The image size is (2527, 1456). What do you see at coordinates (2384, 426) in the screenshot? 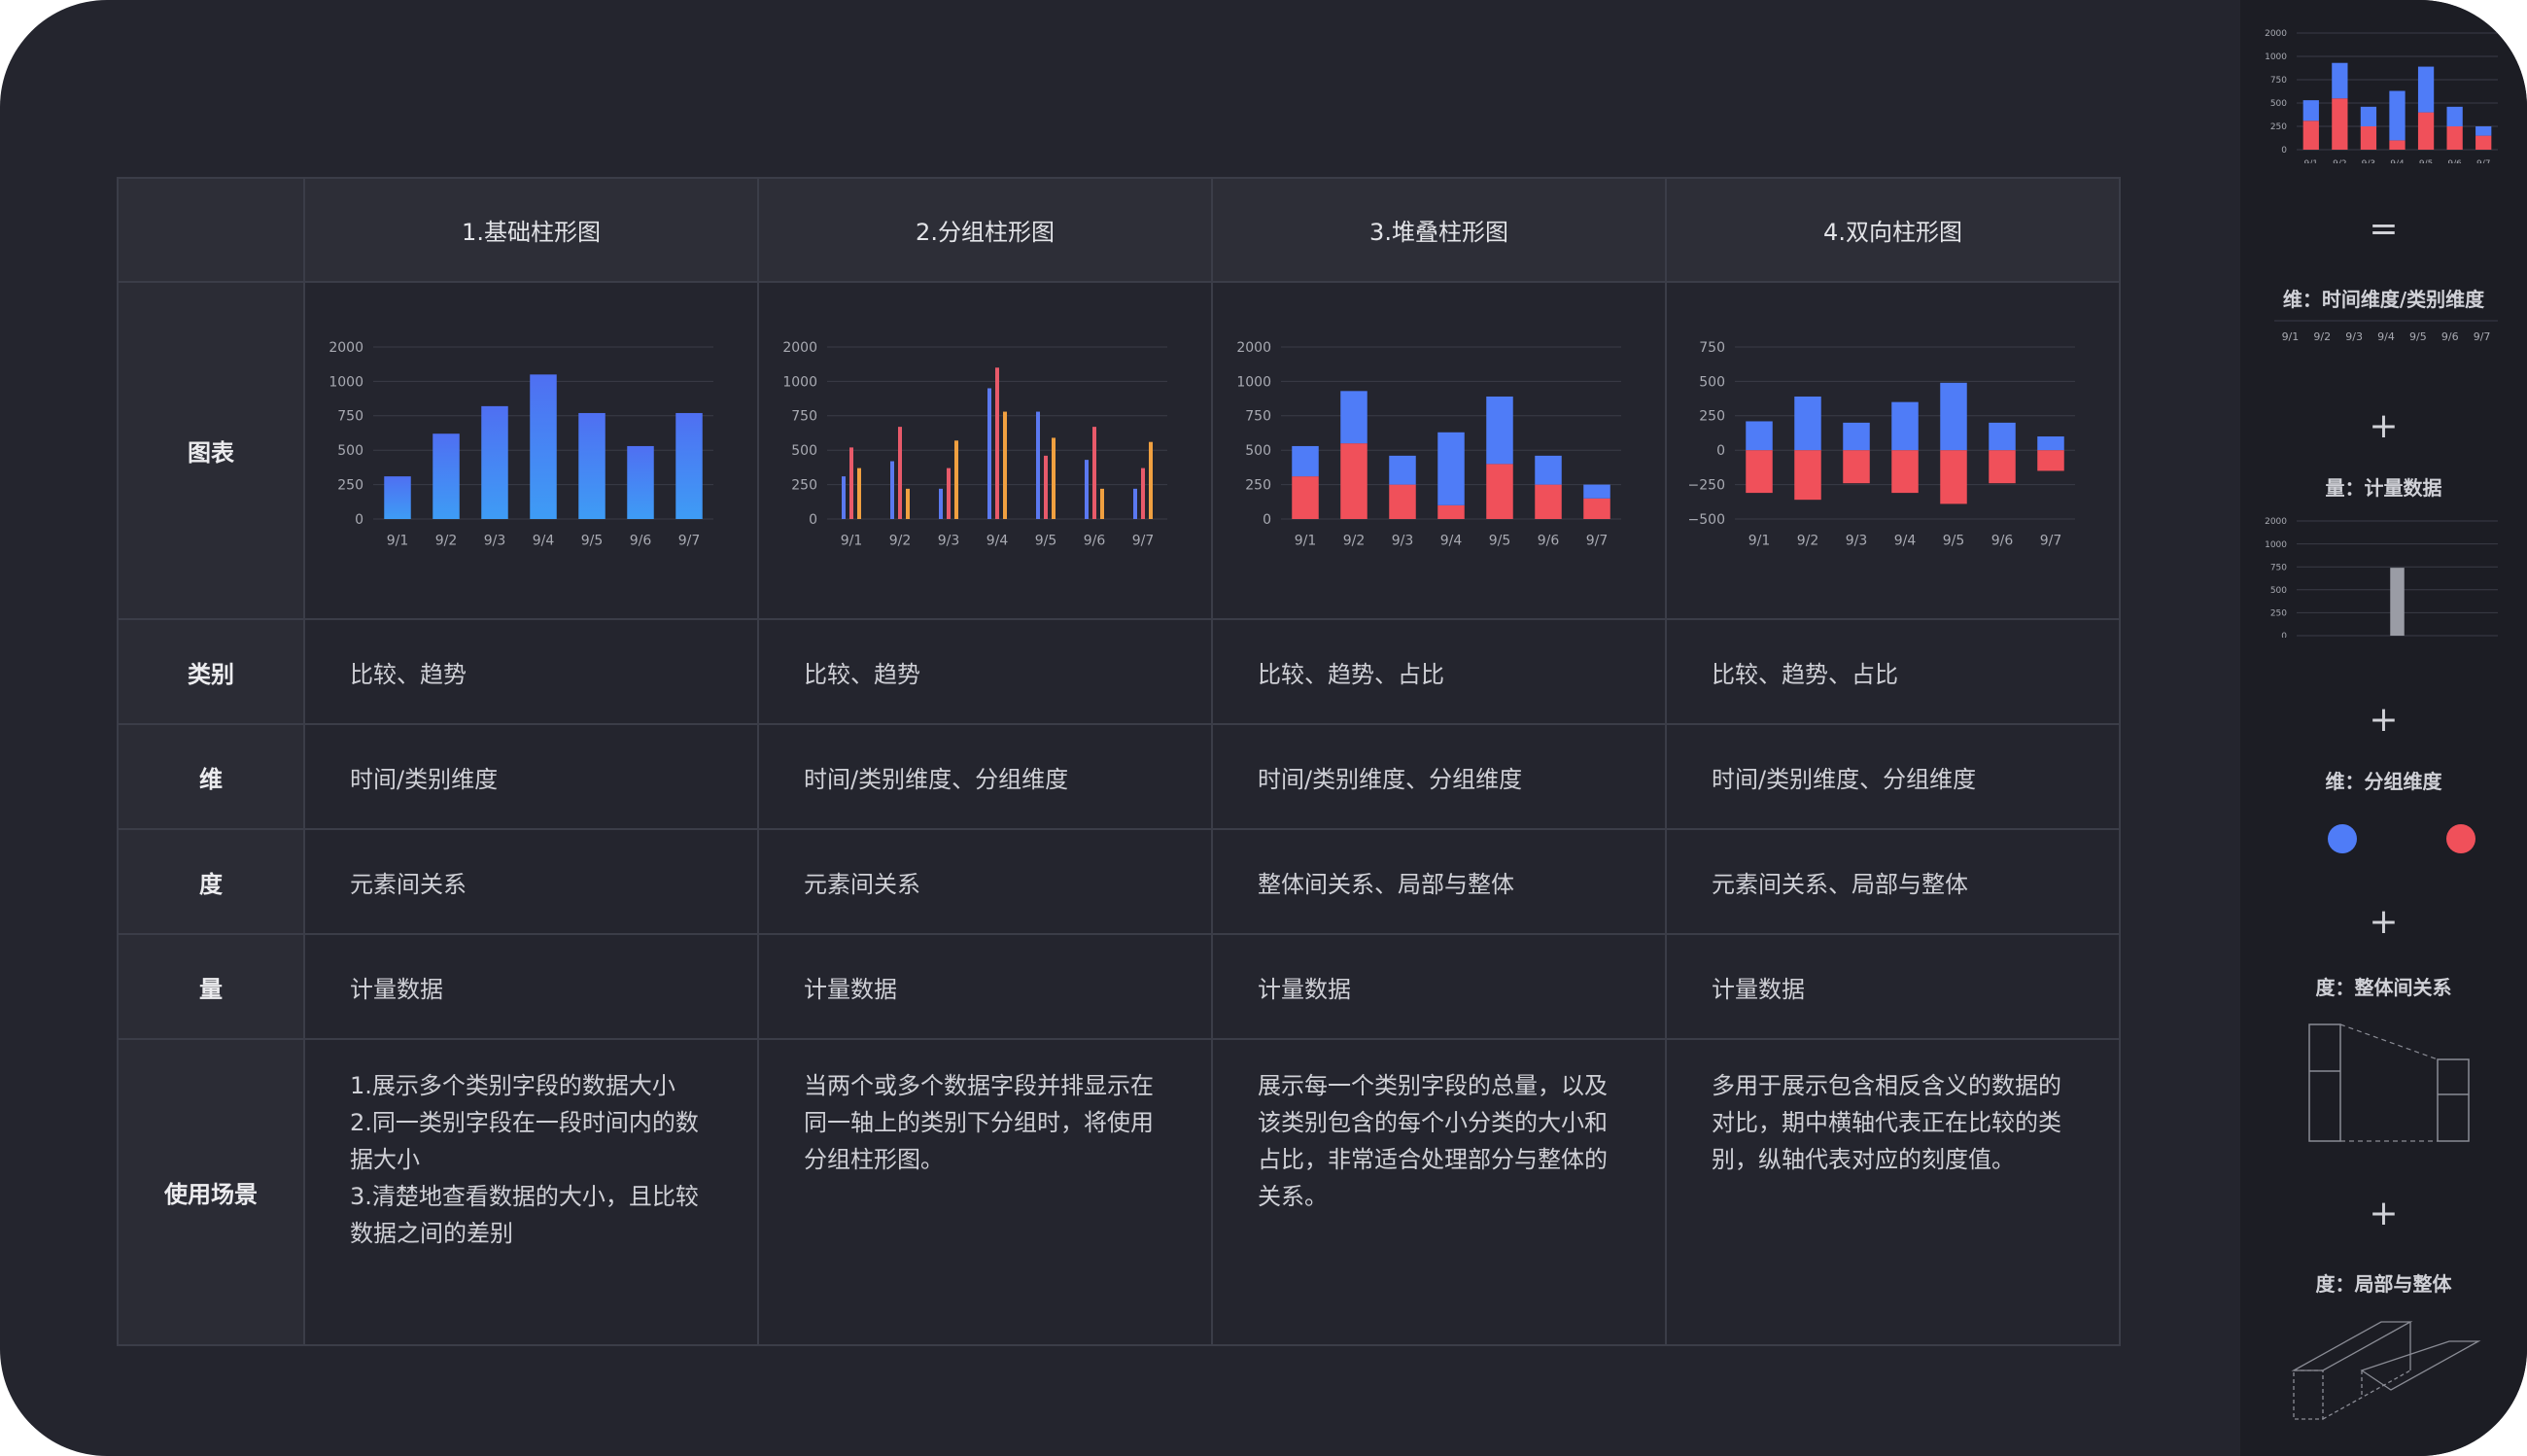
I see `plus-sign: +` at bounding box center [2384, 426].